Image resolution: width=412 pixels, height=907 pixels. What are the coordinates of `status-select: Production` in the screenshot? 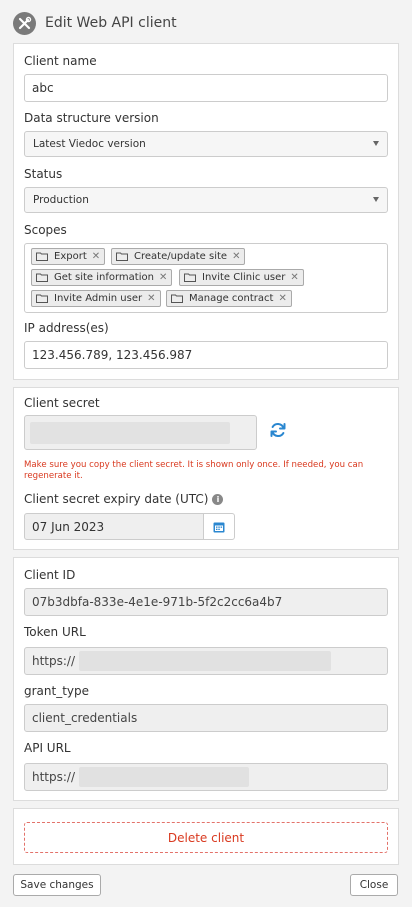 It's located at (206, 200).